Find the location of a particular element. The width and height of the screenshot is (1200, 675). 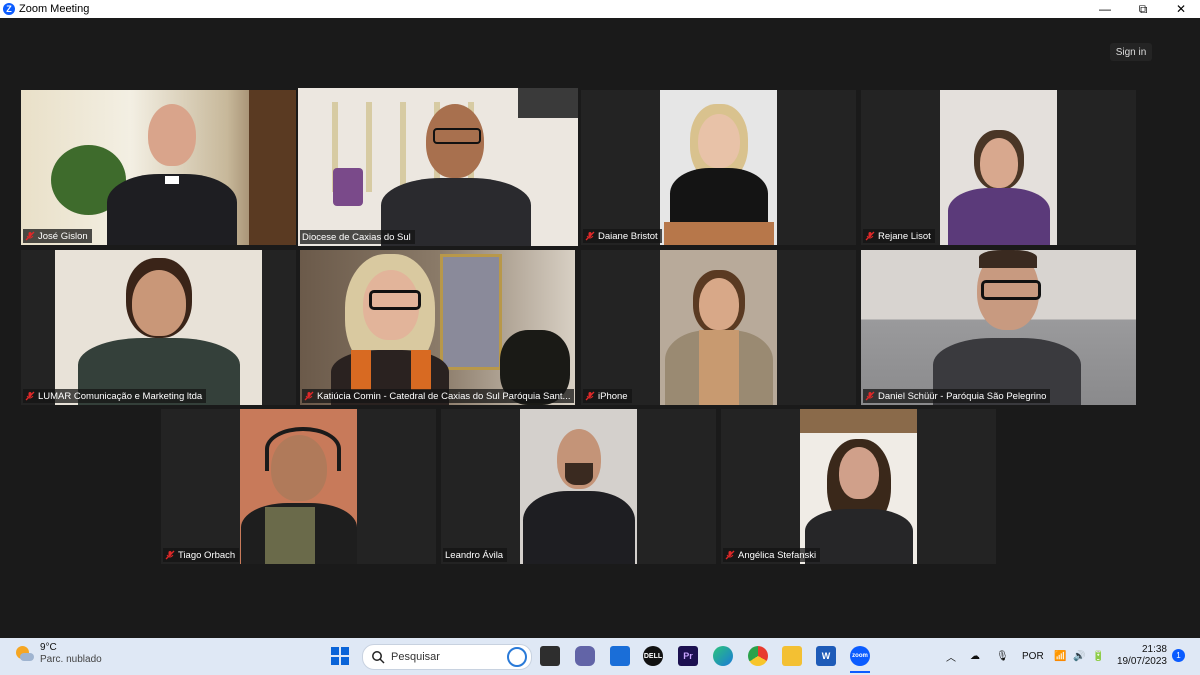

premiere-pro-icon: Pr is located at coordinates (688, 656).